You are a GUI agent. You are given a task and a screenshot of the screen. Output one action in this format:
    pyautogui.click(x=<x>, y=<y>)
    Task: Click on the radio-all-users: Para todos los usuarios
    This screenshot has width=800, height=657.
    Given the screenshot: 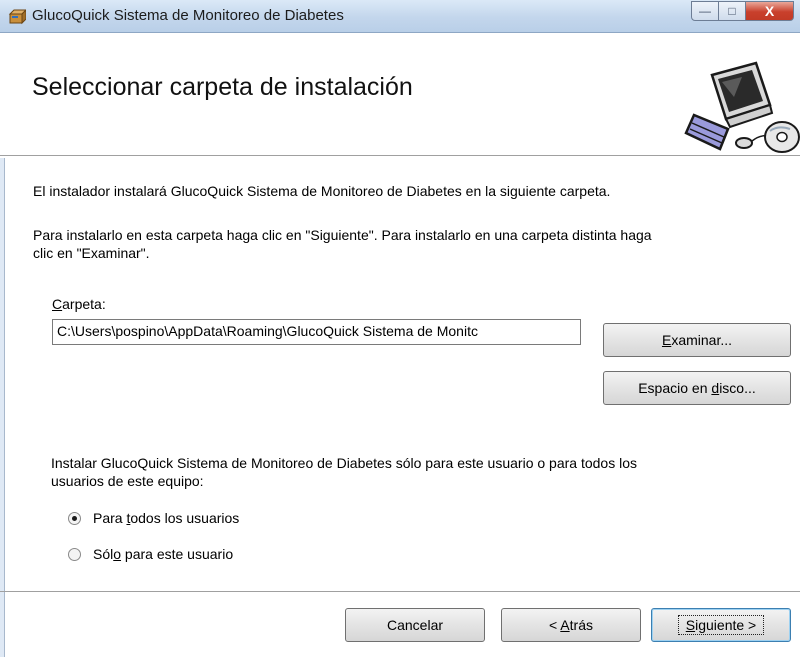 What is the action you would take?
    pyautogui.click(x=153, y=518)
    